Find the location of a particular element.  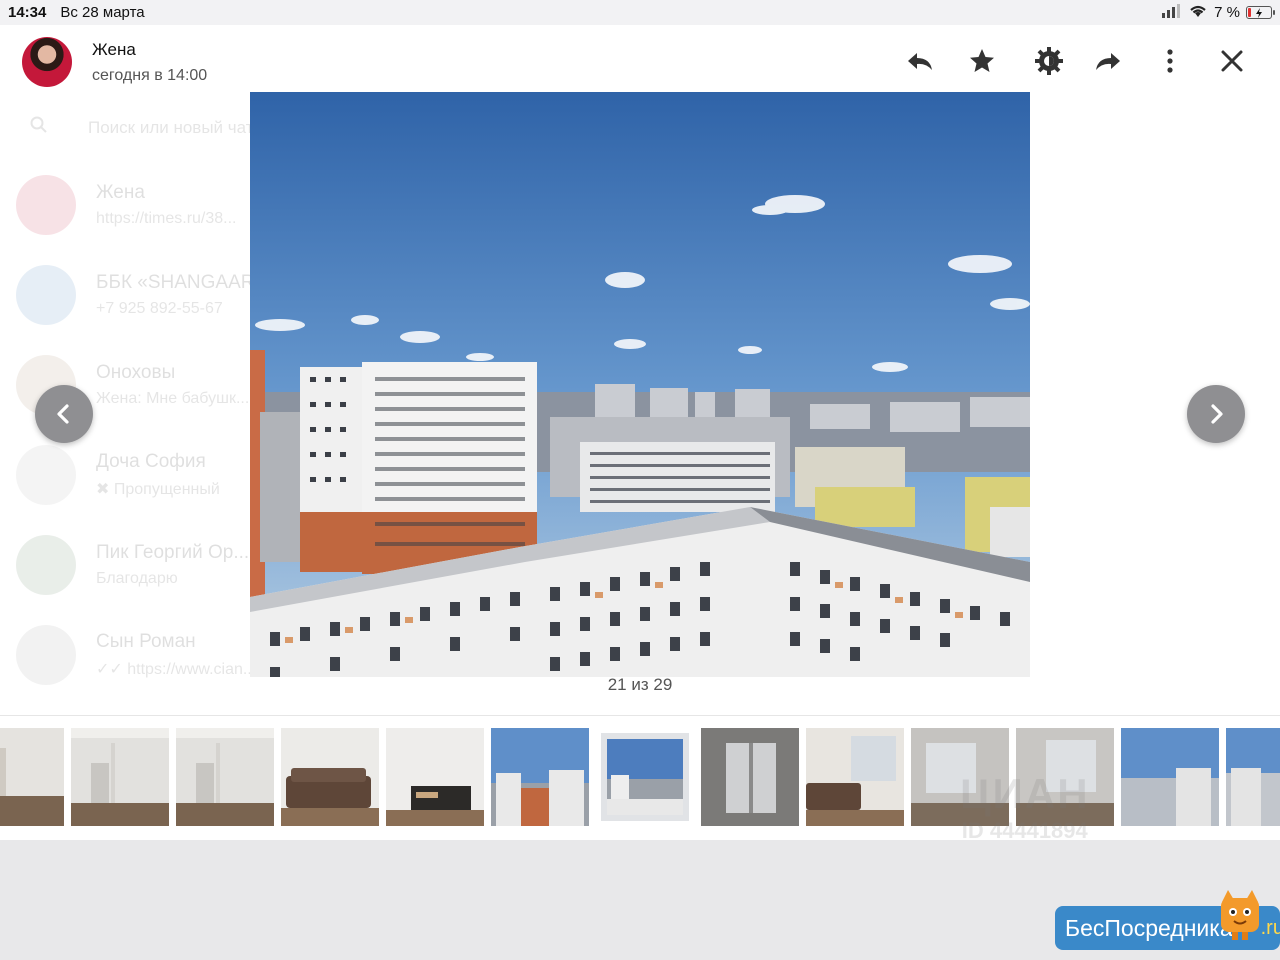

star-button is located at coordinates (982, 61).